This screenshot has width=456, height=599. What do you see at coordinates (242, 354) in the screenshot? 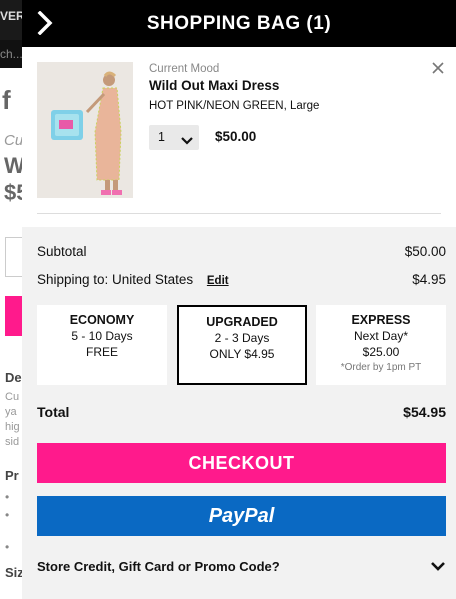
I see `shipping-option-price: ONLY $4.95` at bounding box center [242, 354].